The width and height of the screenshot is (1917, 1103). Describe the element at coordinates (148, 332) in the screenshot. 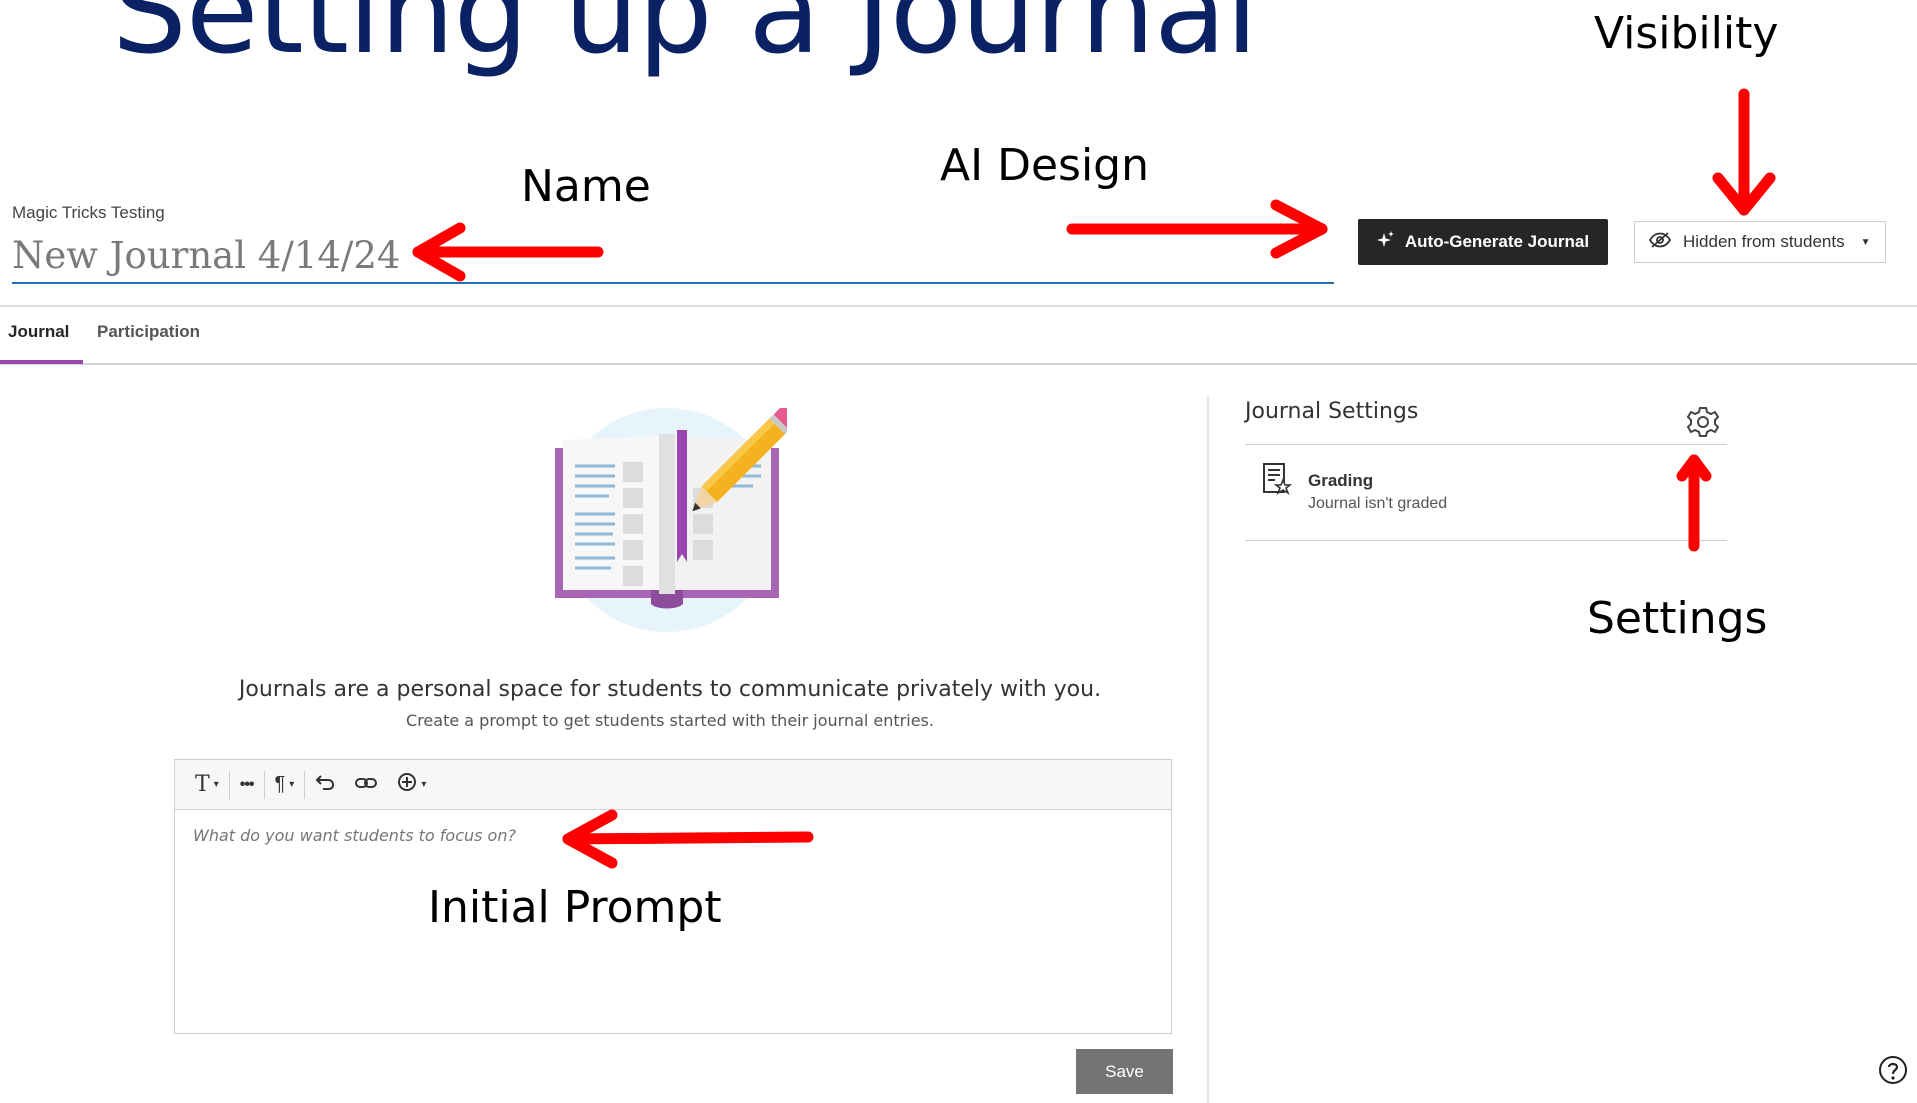

I see `tab-participation: Participation` at that location.